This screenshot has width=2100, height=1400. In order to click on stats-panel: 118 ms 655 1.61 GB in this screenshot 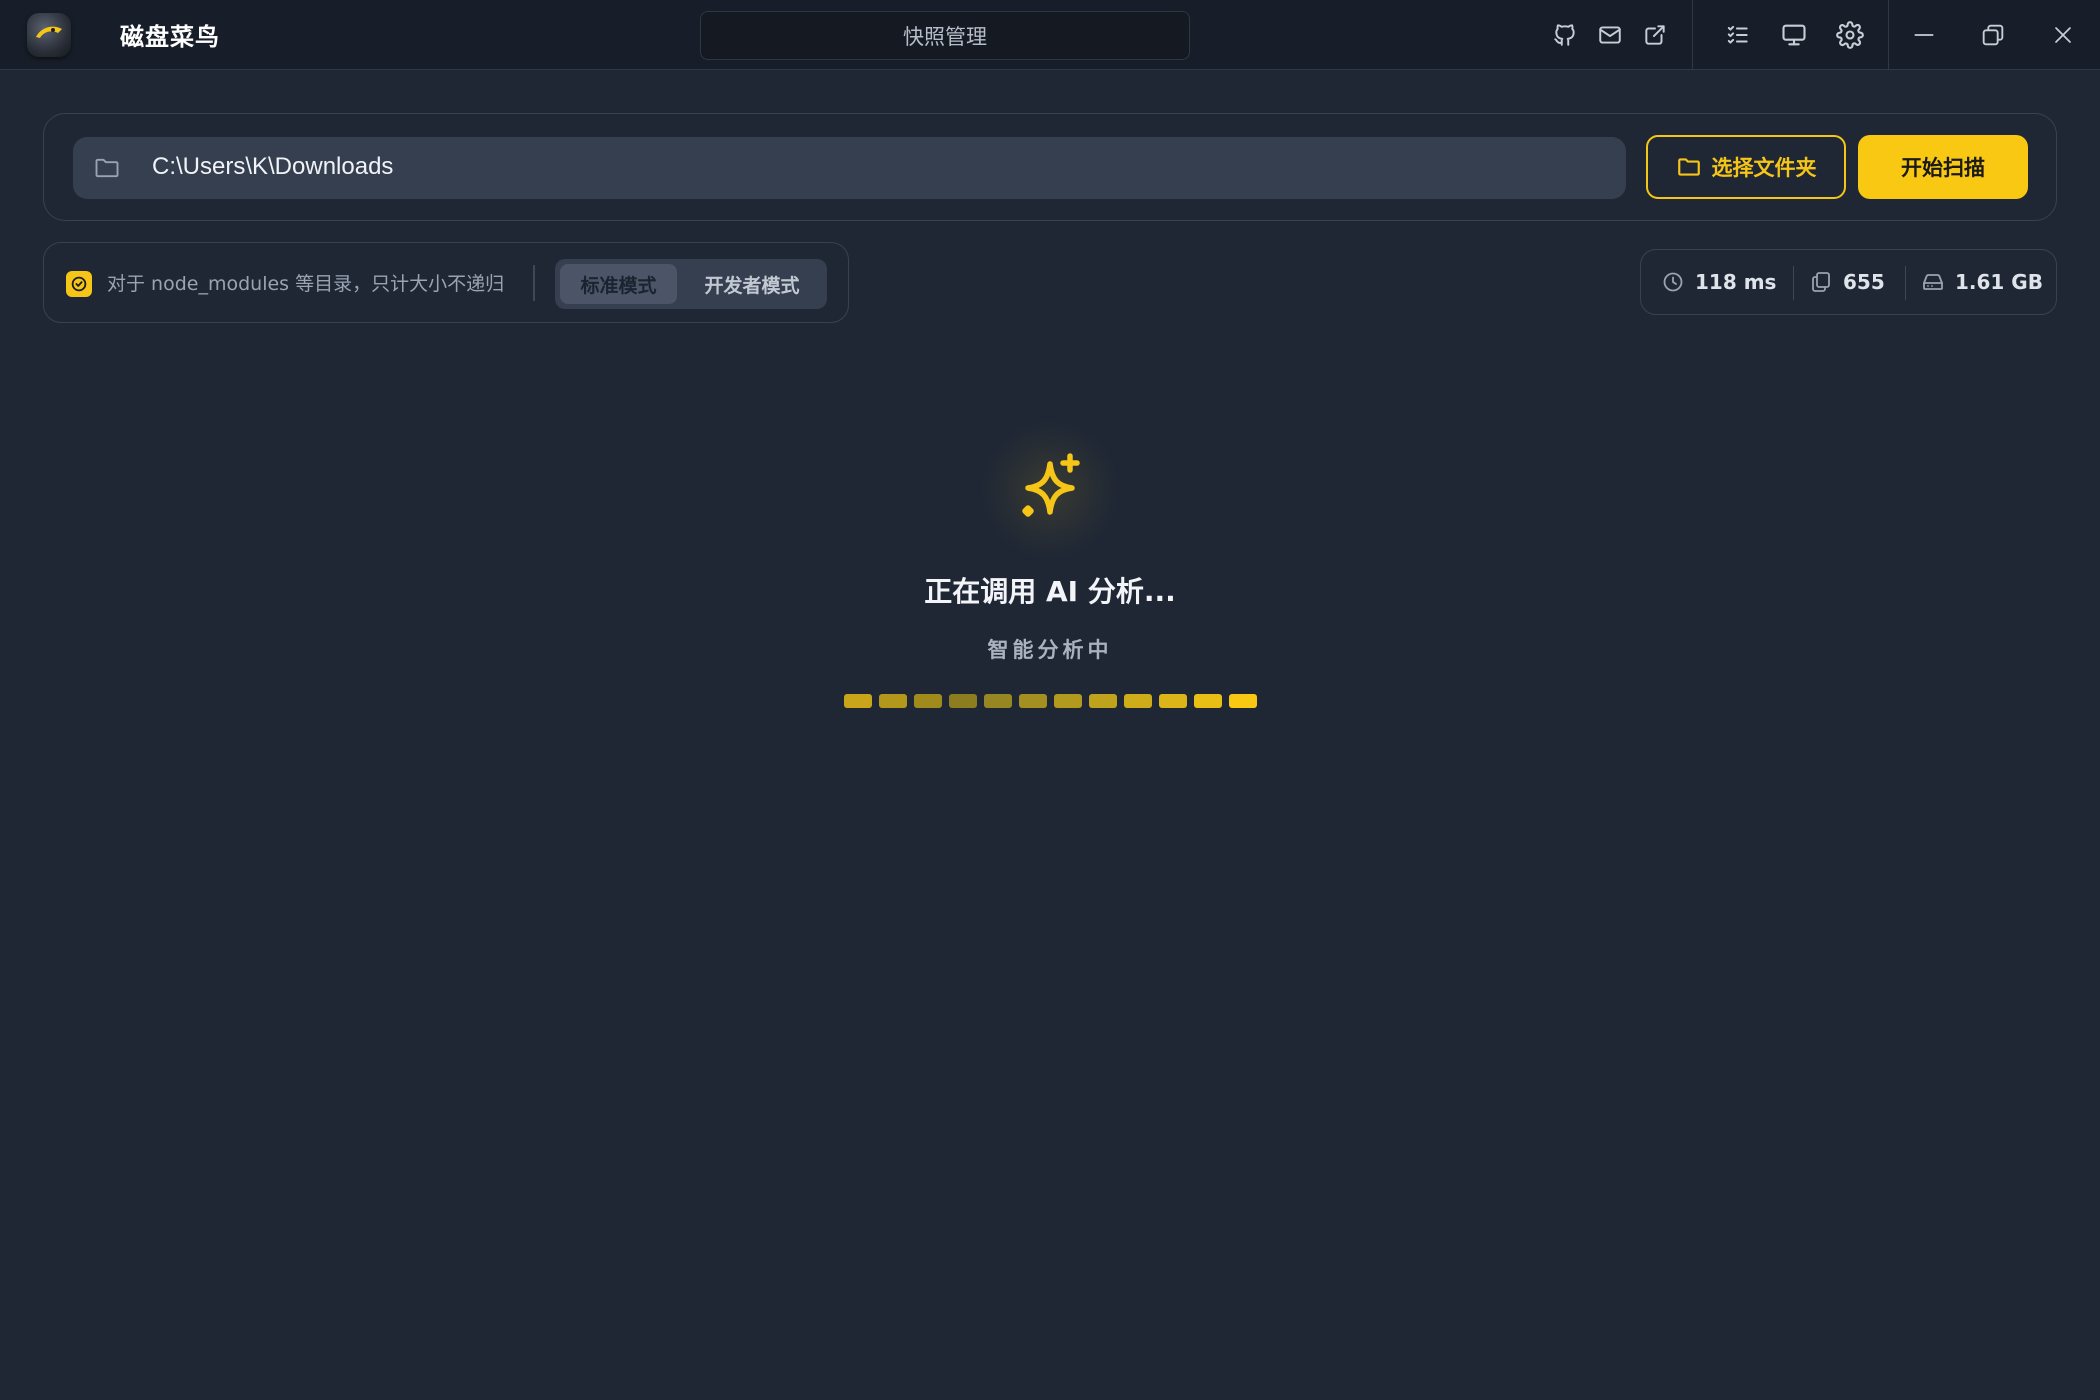, I will do `click(1848, 282)`.